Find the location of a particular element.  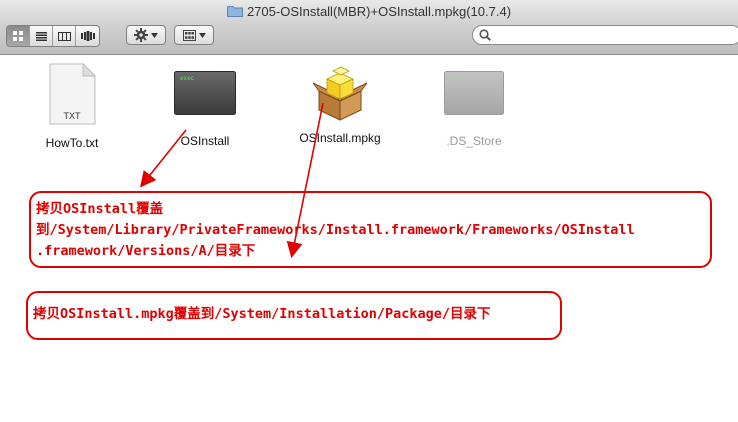

toolbar is located at coordinates (369, 38).